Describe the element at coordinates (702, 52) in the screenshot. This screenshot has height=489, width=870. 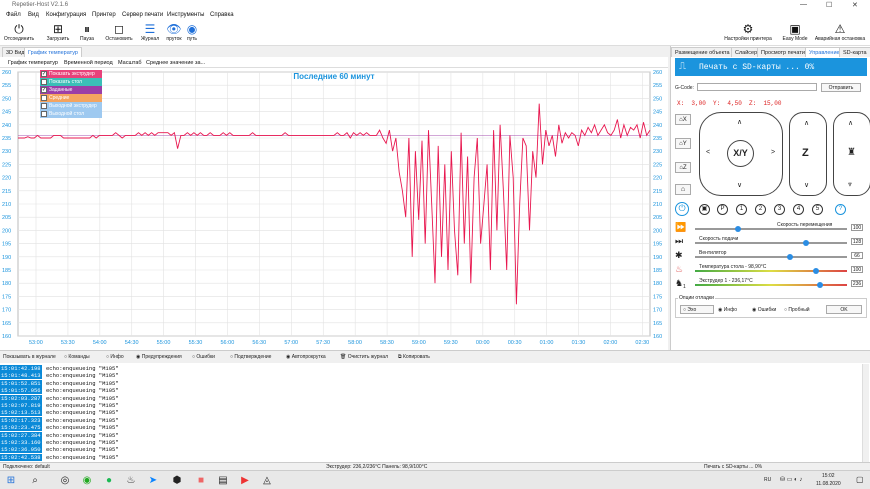
I see `tab-object-placement: Размещение объекта` at that location.